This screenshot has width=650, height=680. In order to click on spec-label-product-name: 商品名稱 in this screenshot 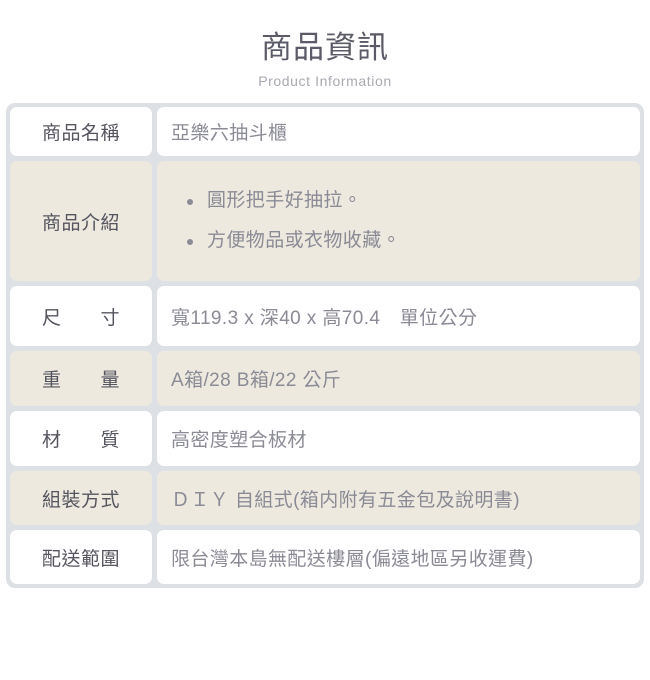, I will do `click(81, 131)`.